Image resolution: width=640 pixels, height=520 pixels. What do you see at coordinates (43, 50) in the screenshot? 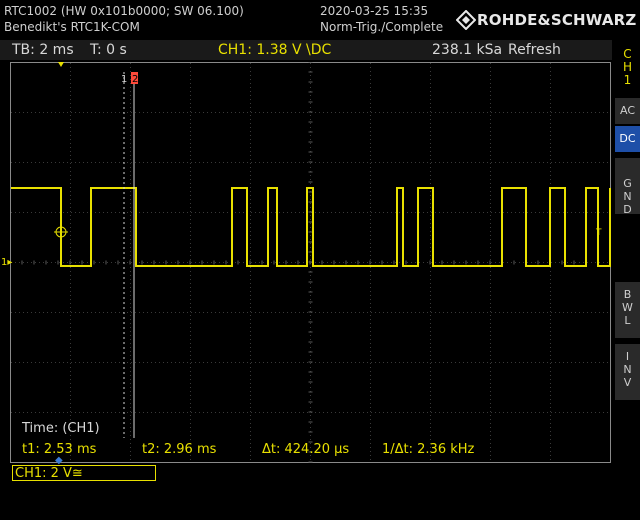
I see `timebase: TB: 2 ms` at bounding box center [43, 50].